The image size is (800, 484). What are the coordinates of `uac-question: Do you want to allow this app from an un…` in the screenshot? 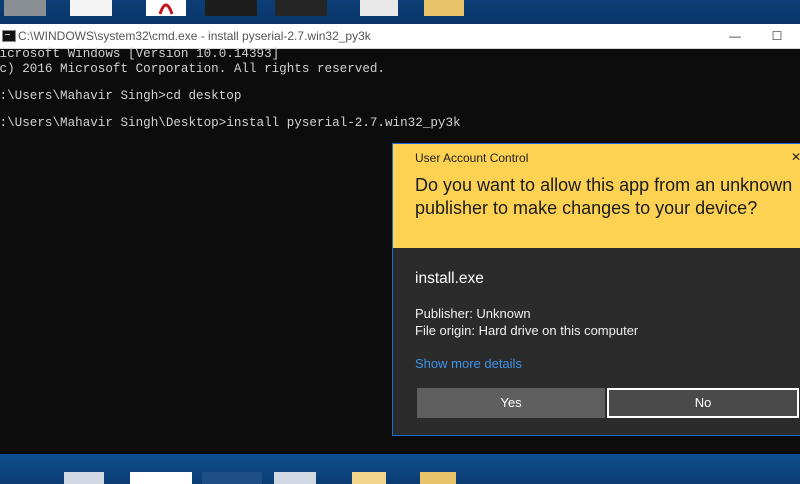 It's located at (604, 196).